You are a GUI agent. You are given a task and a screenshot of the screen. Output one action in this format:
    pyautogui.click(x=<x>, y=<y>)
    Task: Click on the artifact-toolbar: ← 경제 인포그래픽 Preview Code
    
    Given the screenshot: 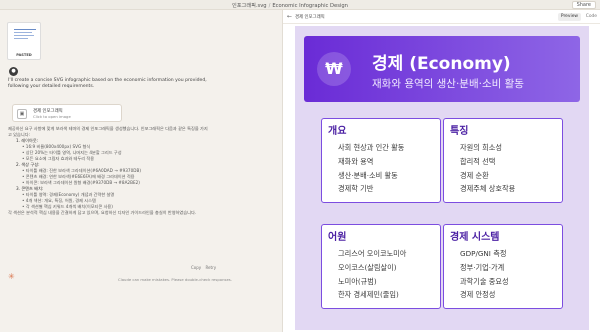 What is the action you would take?
    pyautogui.click(x=441, y=17)
    